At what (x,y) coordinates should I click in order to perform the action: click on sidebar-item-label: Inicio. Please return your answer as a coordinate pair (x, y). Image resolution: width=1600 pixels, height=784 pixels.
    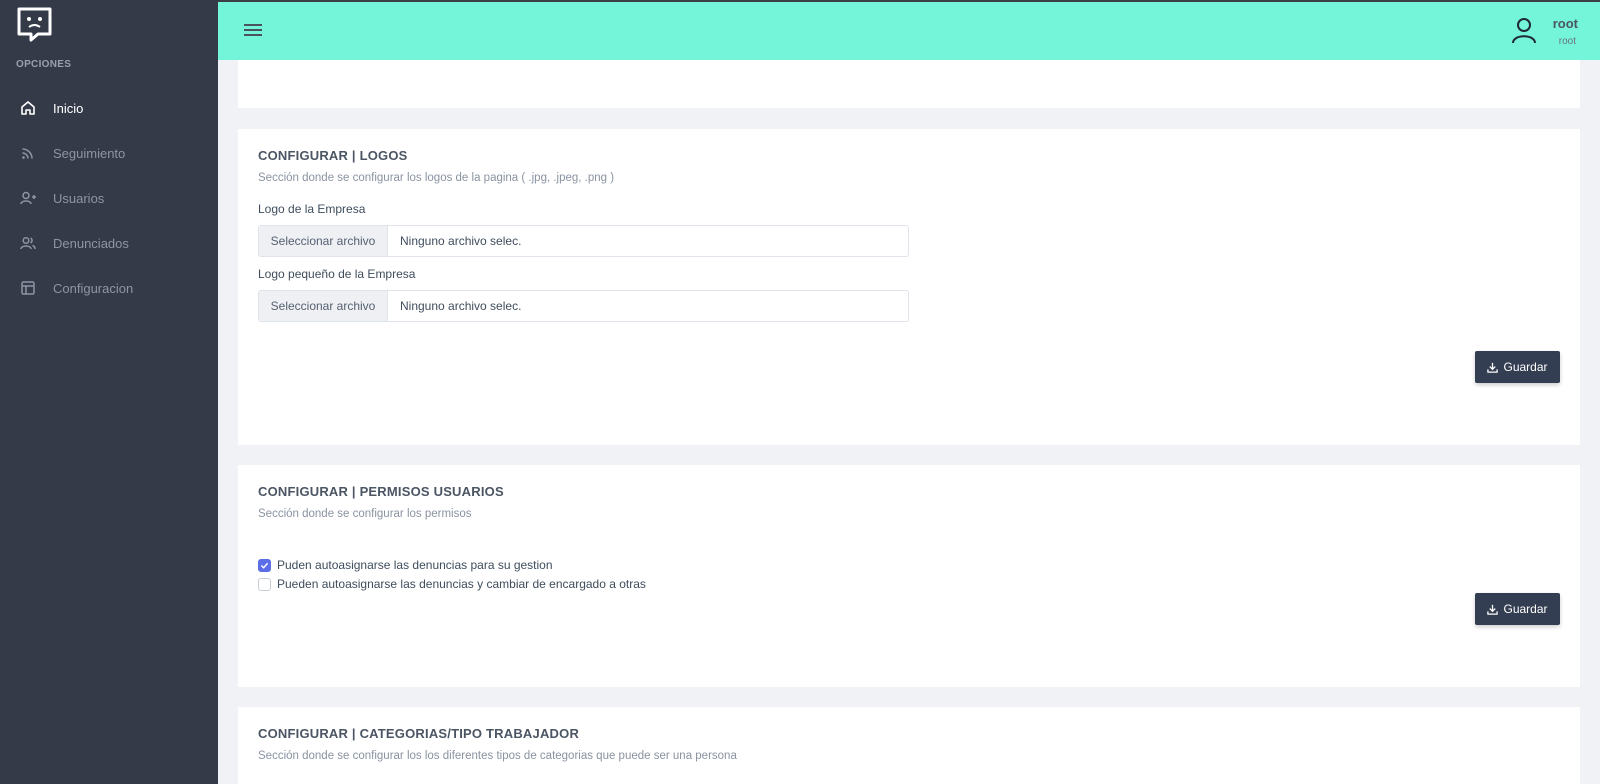
    Looking at the image, I should click on (68, 108).